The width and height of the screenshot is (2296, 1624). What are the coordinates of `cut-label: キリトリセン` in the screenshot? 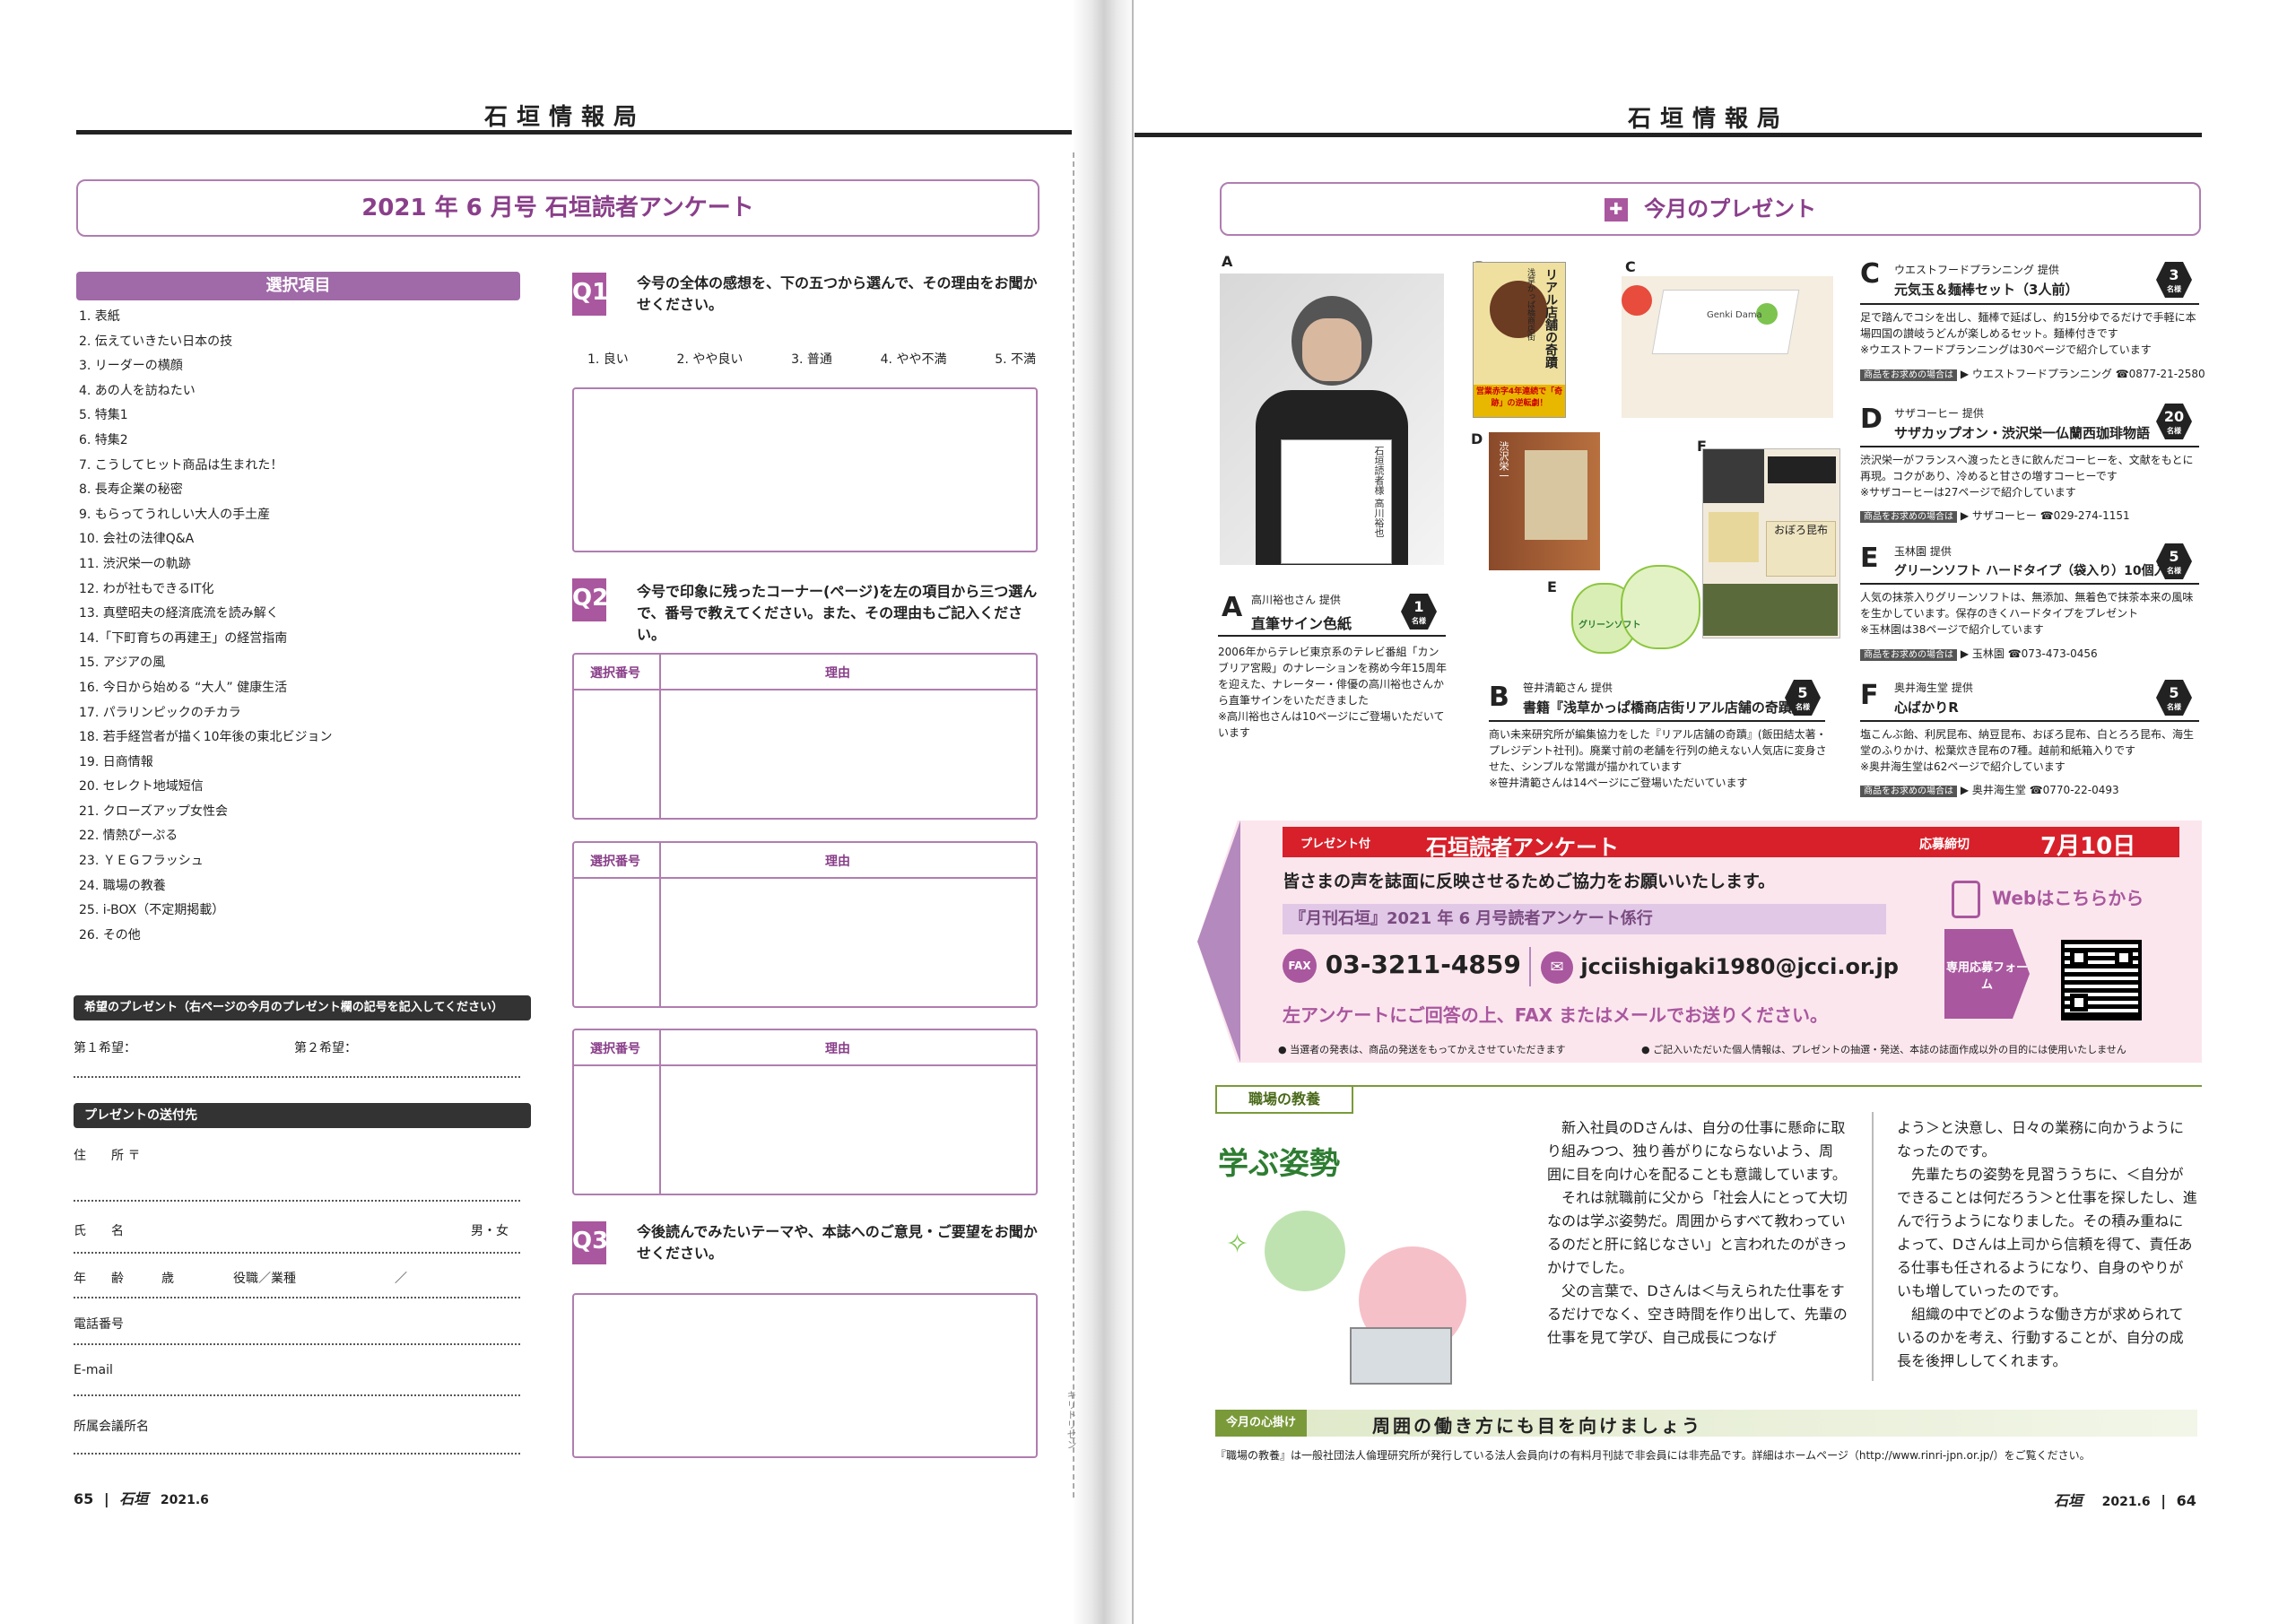 It's located at (1071, 1419).